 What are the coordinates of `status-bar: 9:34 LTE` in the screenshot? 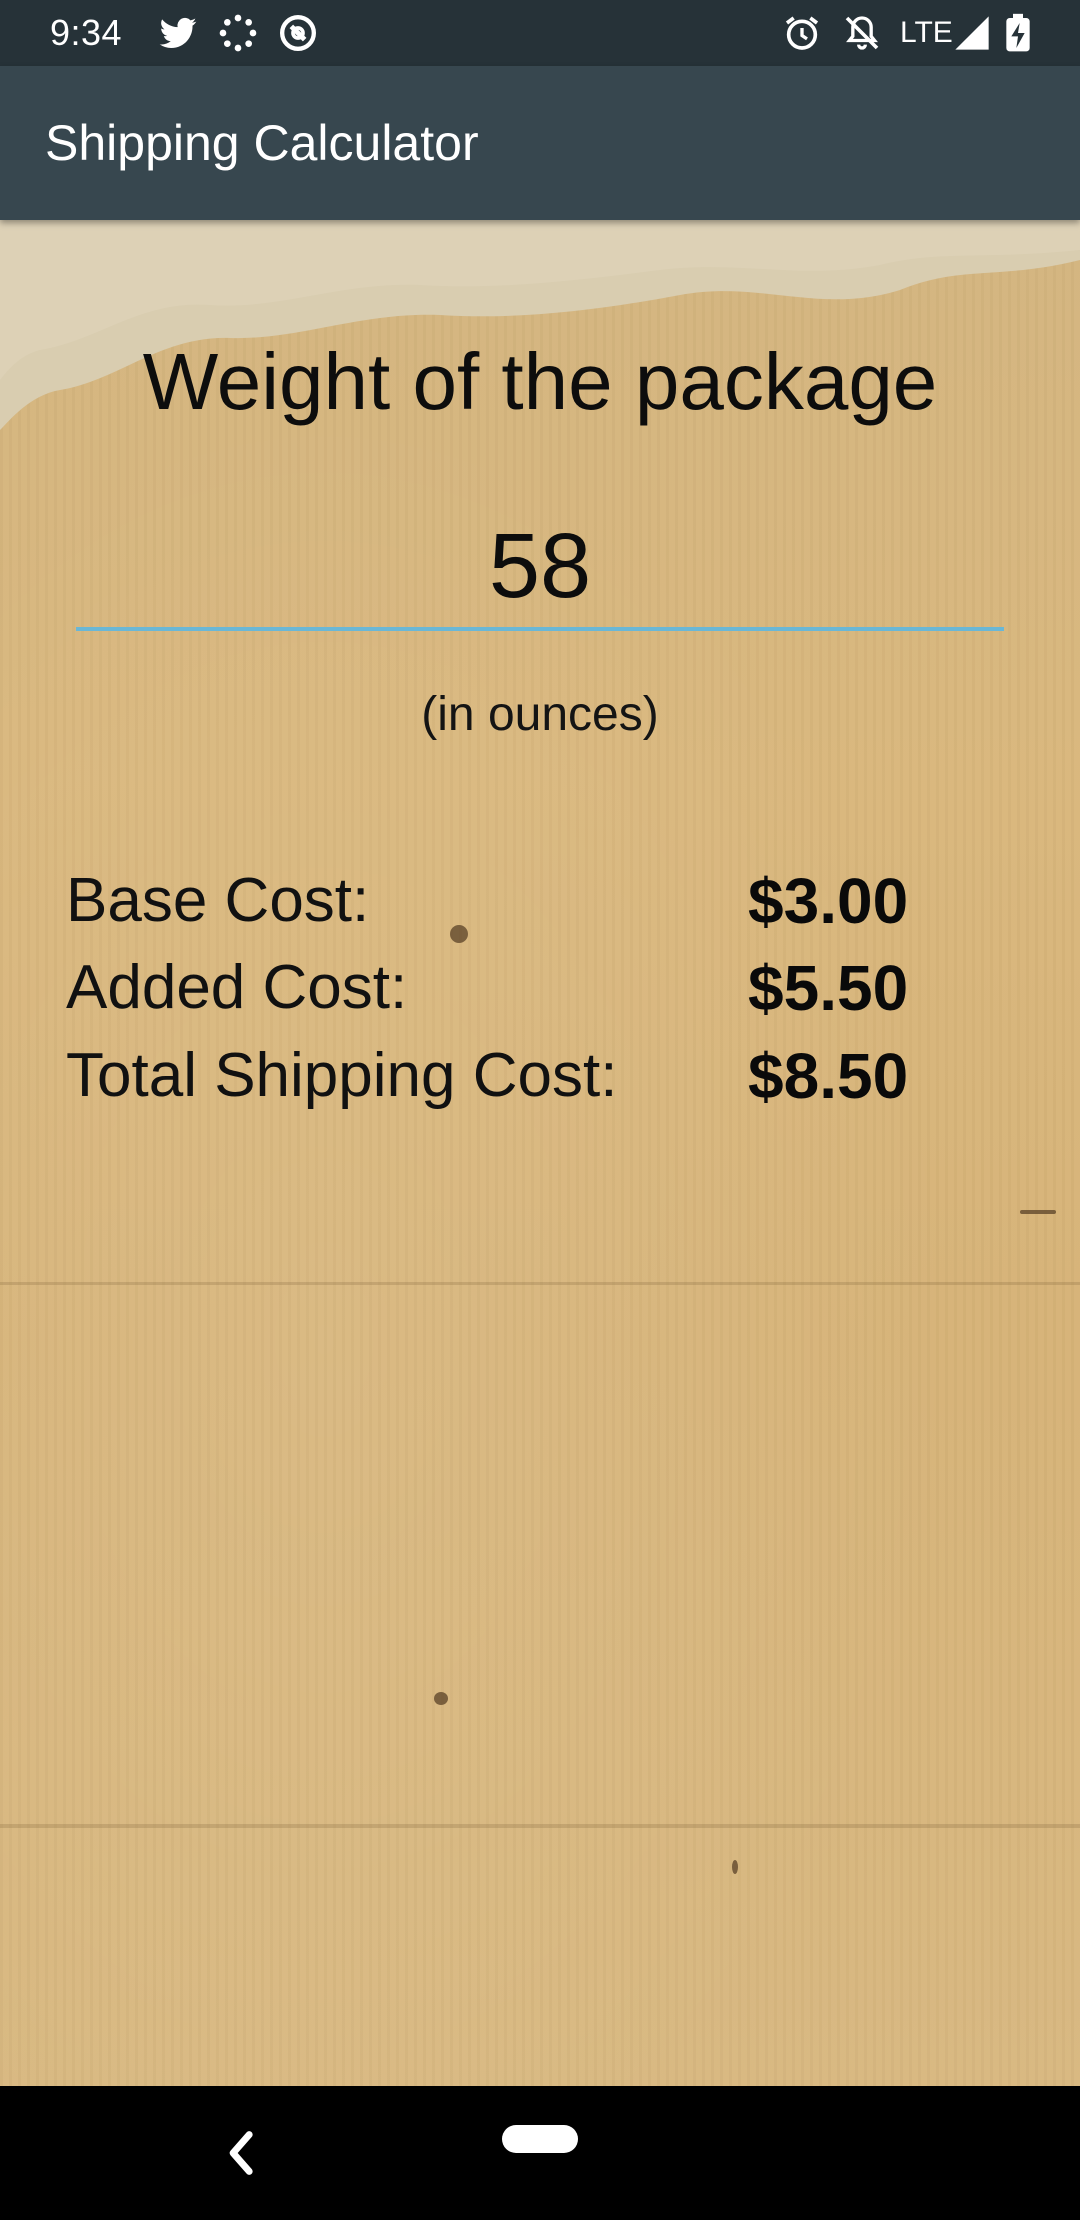 It's located at (540, 33).